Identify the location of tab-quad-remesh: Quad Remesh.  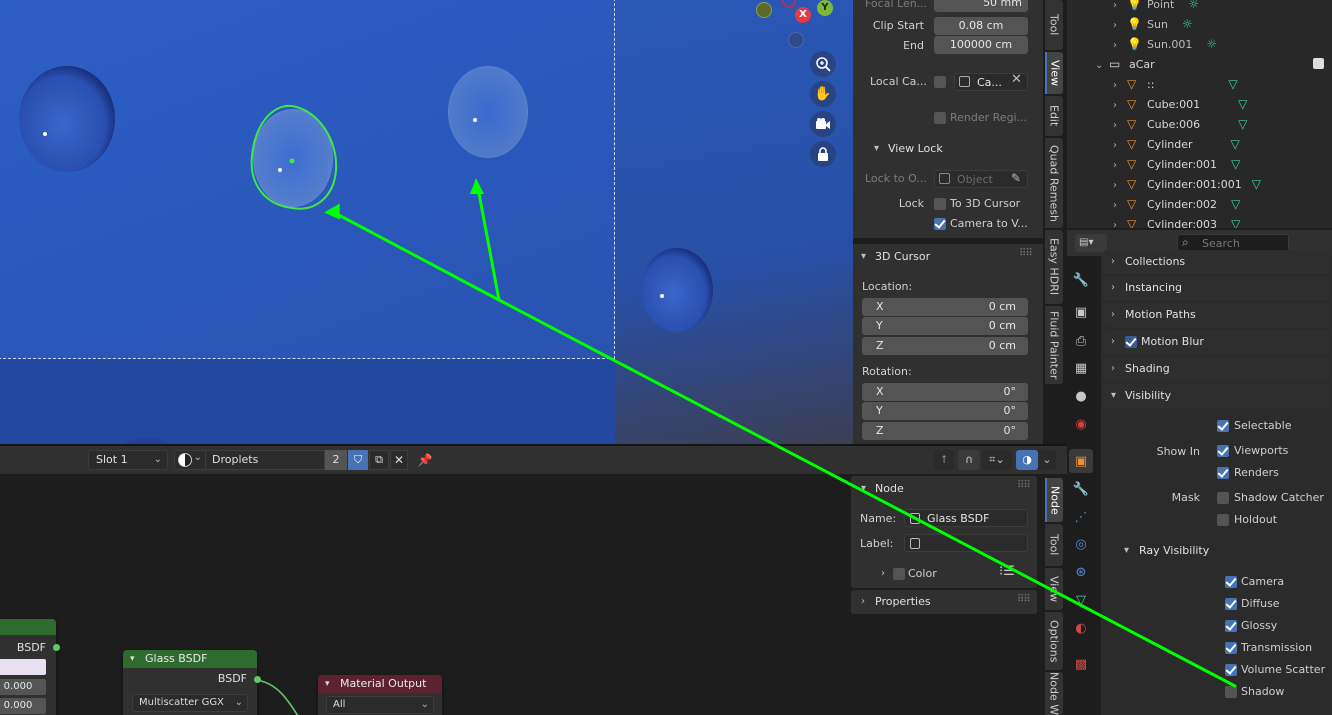
(1054, 183).